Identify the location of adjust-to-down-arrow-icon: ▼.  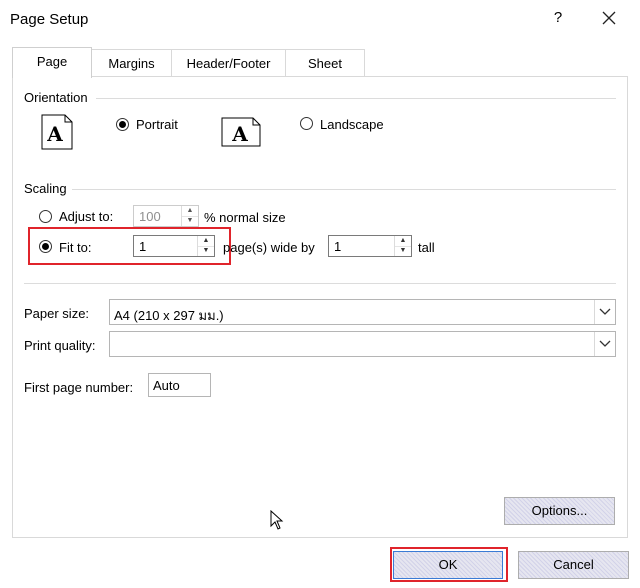
(190, 221).